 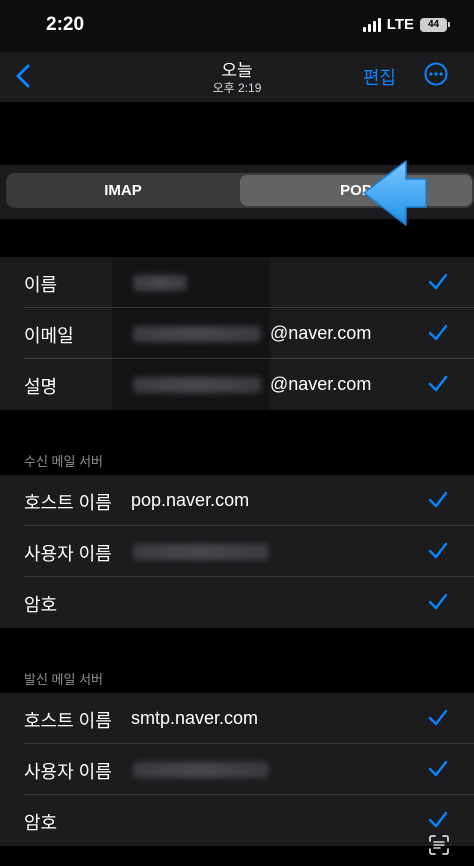 What do you see at coordinates (49, 336) in the screenshot?
I see `row-label: 이메일` at bounding box center [49, 336].